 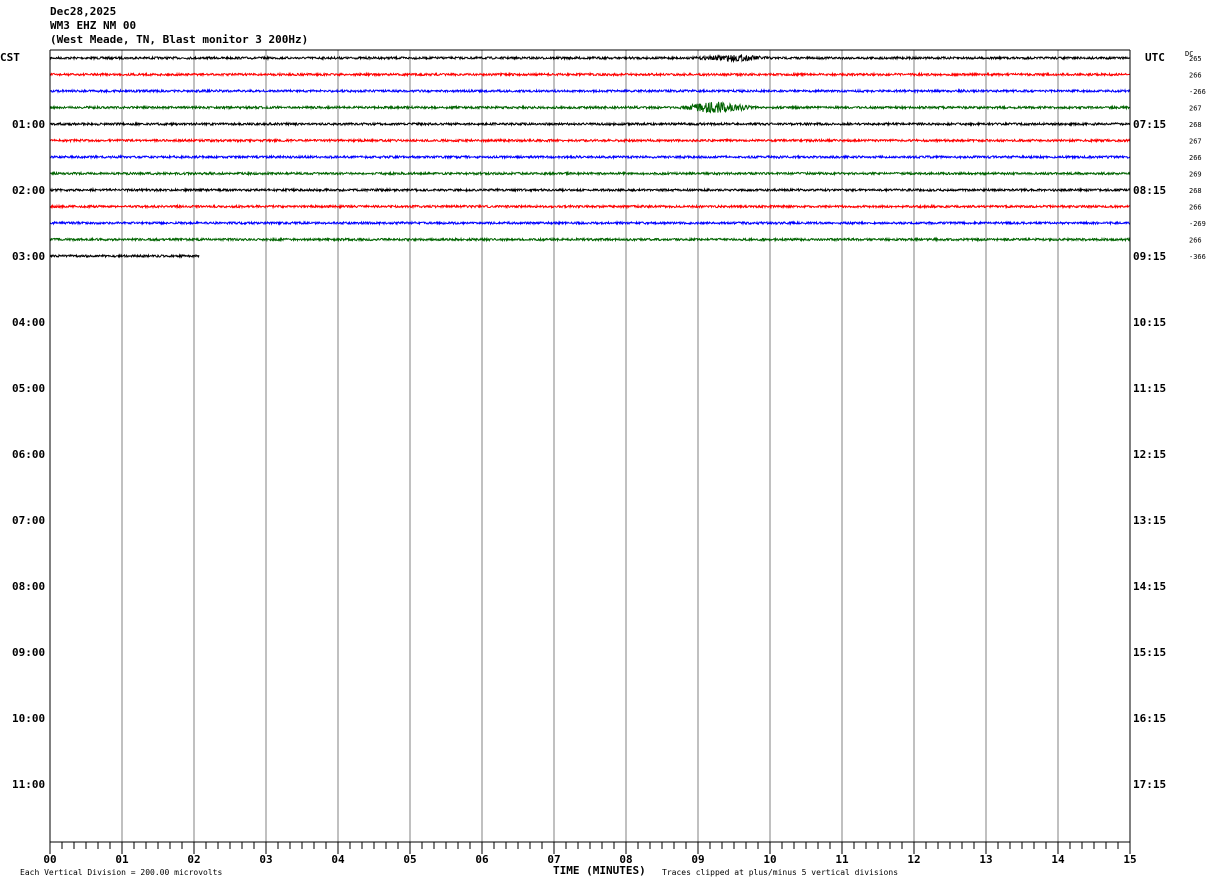 I want to click on left-hour-label: 07:00, so click(x=28, y=520).